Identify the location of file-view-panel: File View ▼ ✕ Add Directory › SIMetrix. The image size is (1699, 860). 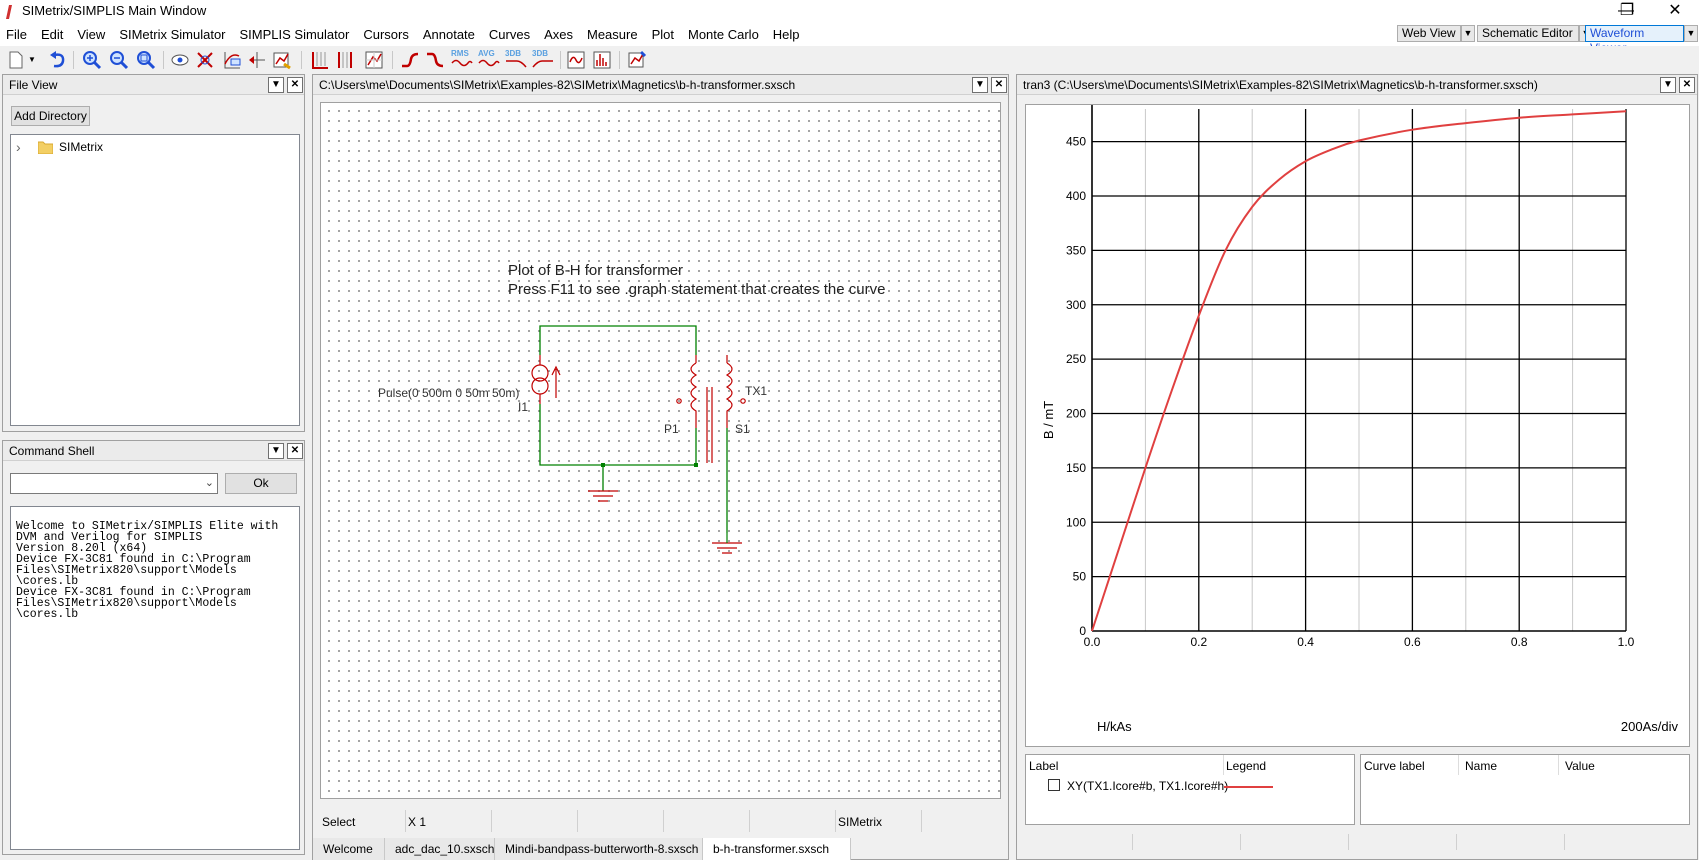
(153, 253).